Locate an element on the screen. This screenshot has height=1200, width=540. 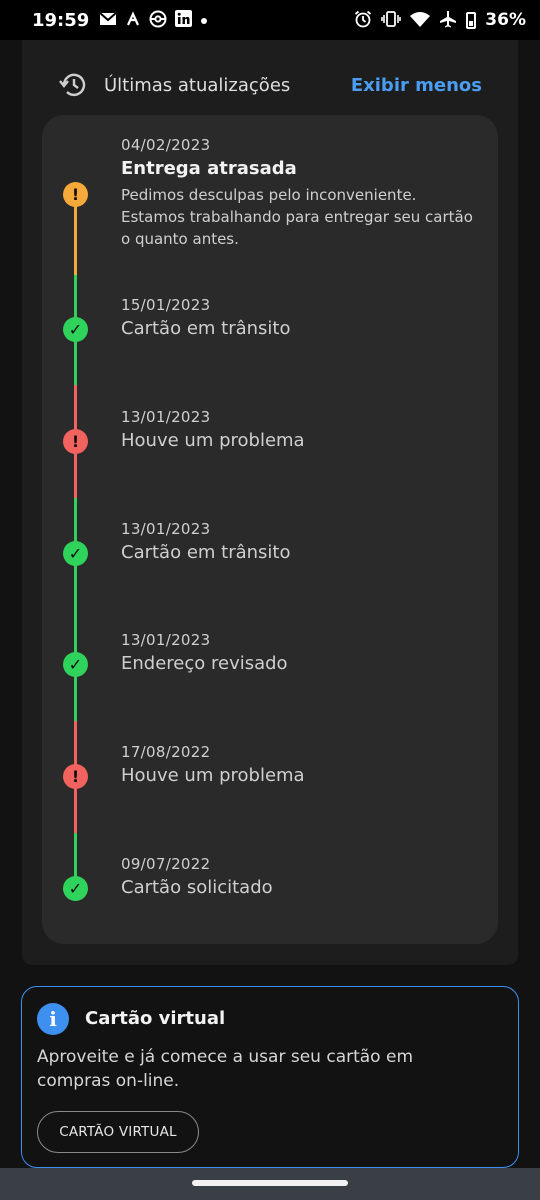
event-date: 17/08/2022 is located at coordinates (166, 752).